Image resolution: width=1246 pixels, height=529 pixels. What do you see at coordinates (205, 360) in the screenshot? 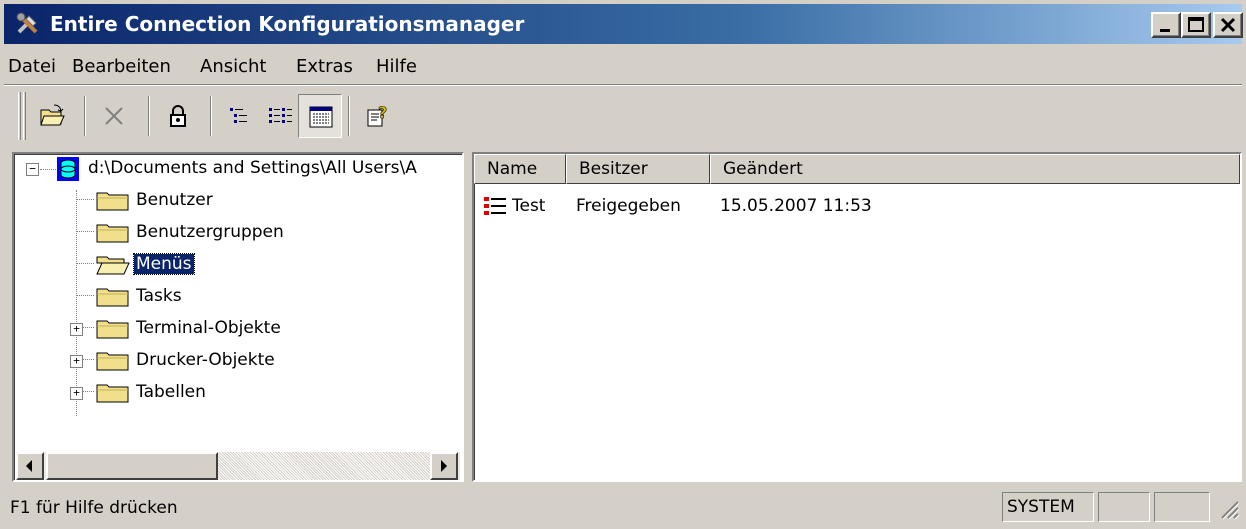
I see `tree-item-label: Drucker-Objekte` at bounding box center [205, 360].